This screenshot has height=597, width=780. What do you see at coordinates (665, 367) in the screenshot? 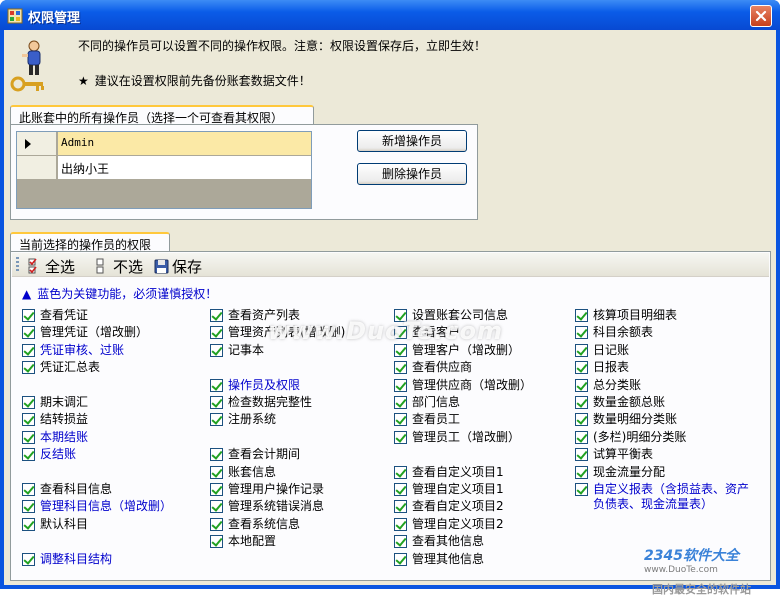
I see `permission-checkbox: 日报表` at bounding box center [665, 367].